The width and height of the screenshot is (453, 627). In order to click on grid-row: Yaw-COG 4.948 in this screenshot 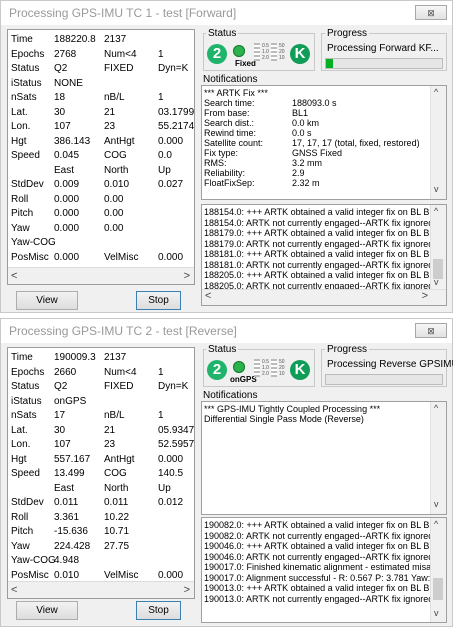, I will do `click(101, 561)`.